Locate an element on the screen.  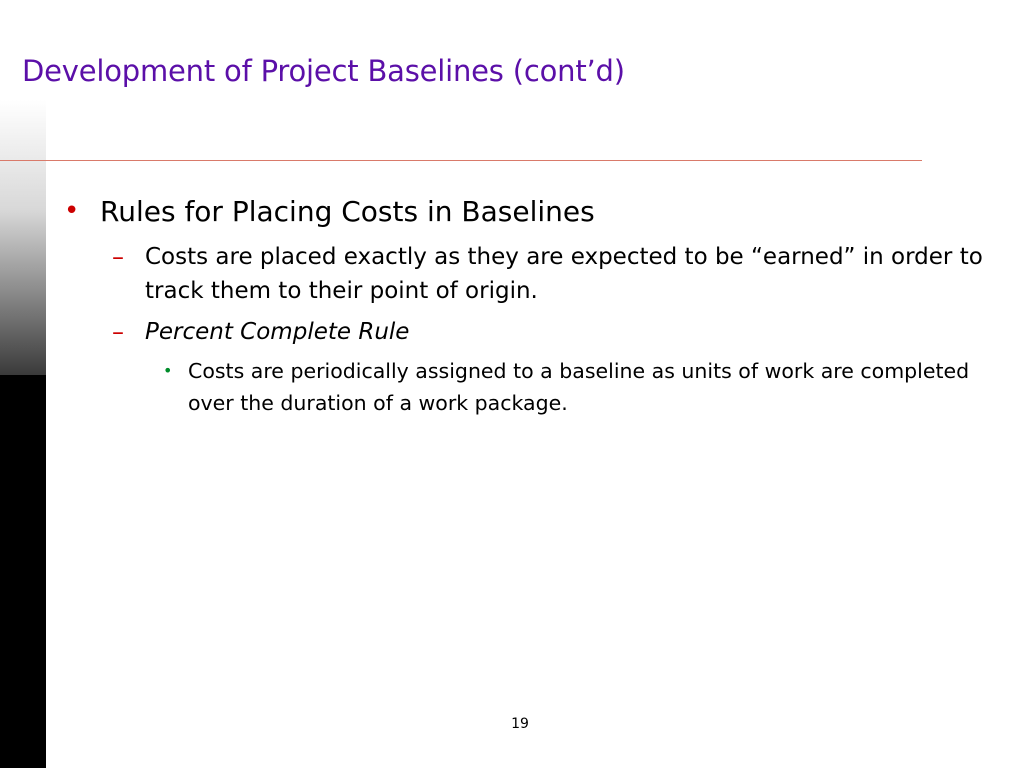
left-gradient-bar is located at coordinates (23, 237).